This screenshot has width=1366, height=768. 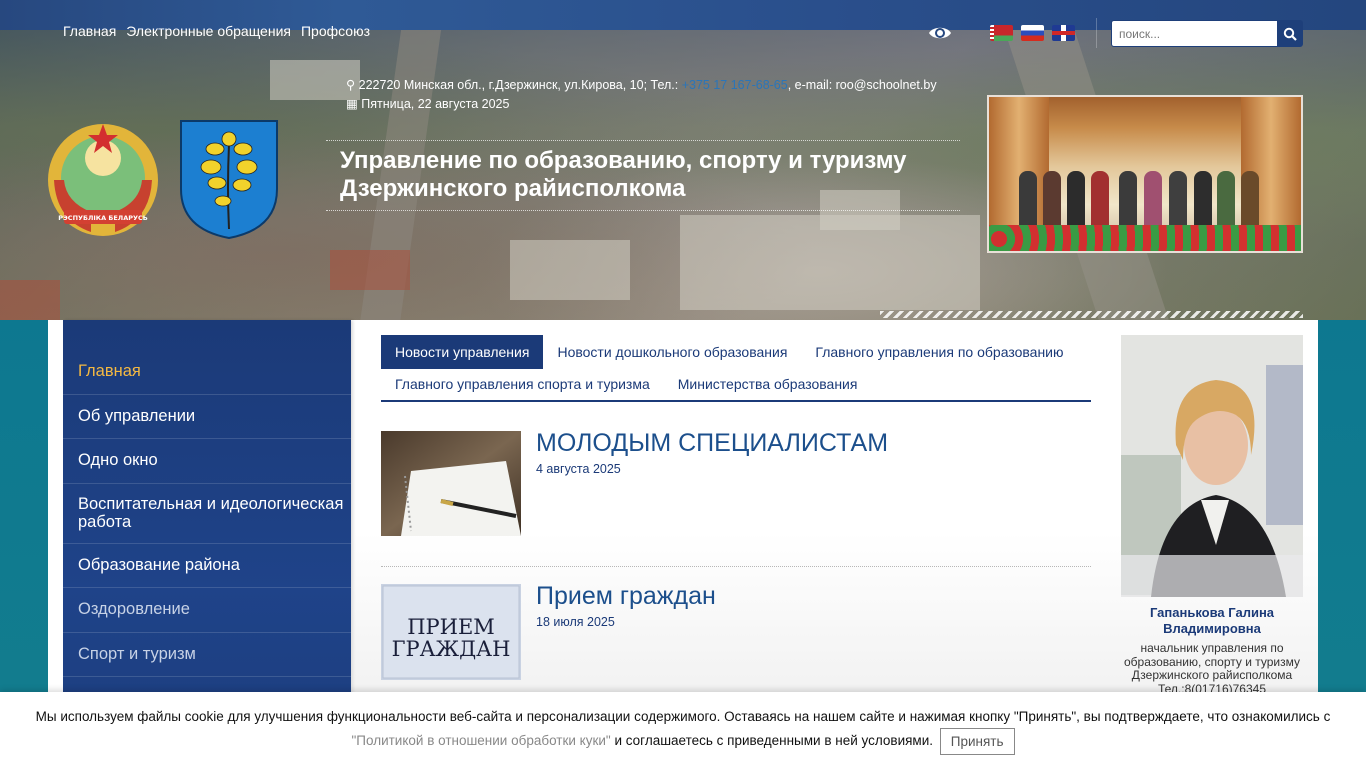 I want to click on location-icon: ⚲, so click(x=351, y=85).